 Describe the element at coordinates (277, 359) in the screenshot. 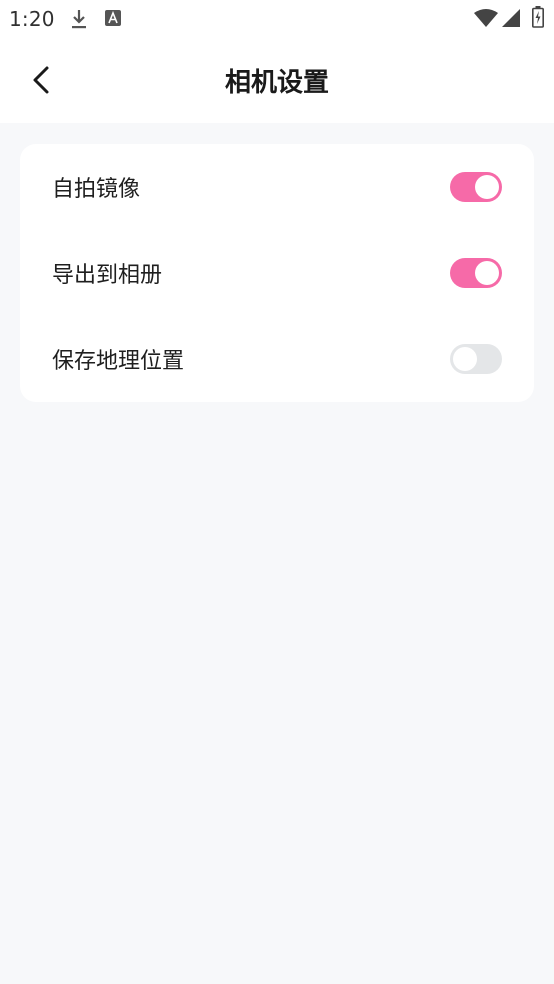

I see `setting-row-save-location: 保存地理位置` at that location.